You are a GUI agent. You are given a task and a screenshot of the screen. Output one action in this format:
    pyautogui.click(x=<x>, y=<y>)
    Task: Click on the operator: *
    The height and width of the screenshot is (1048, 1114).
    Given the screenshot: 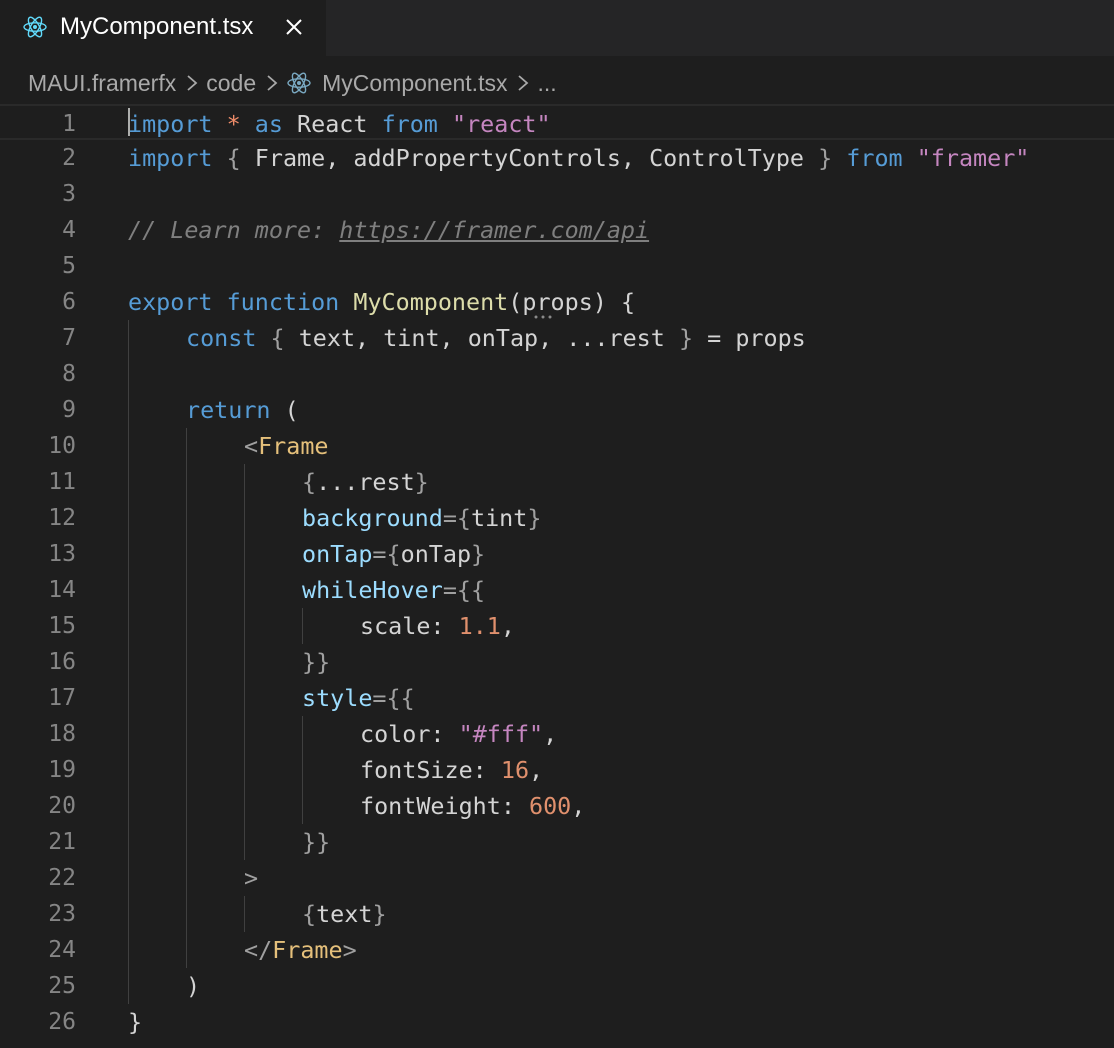 What is the action you would take?
    pyautogui.click(x=233, y=124)
    